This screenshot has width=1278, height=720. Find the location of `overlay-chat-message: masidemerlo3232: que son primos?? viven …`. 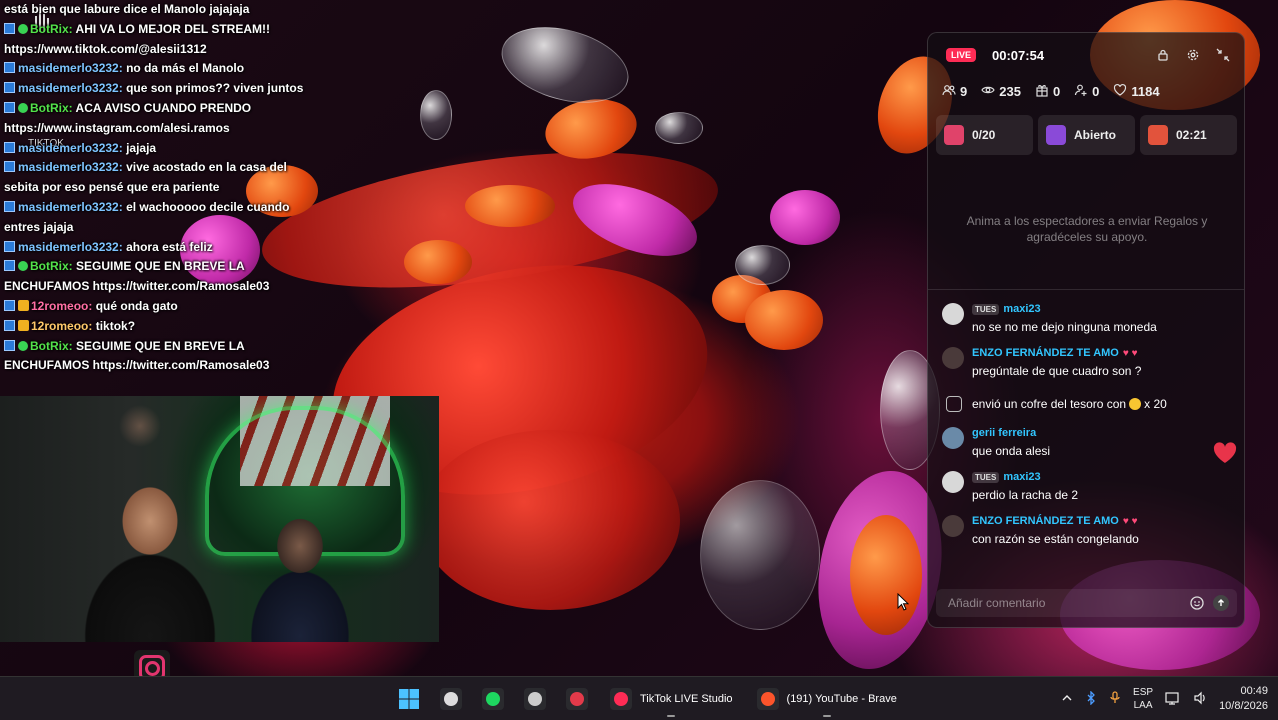

overlay-chat-message: masidemerlo3232: que son primos?? viven … is located at coordinates (154, 89).